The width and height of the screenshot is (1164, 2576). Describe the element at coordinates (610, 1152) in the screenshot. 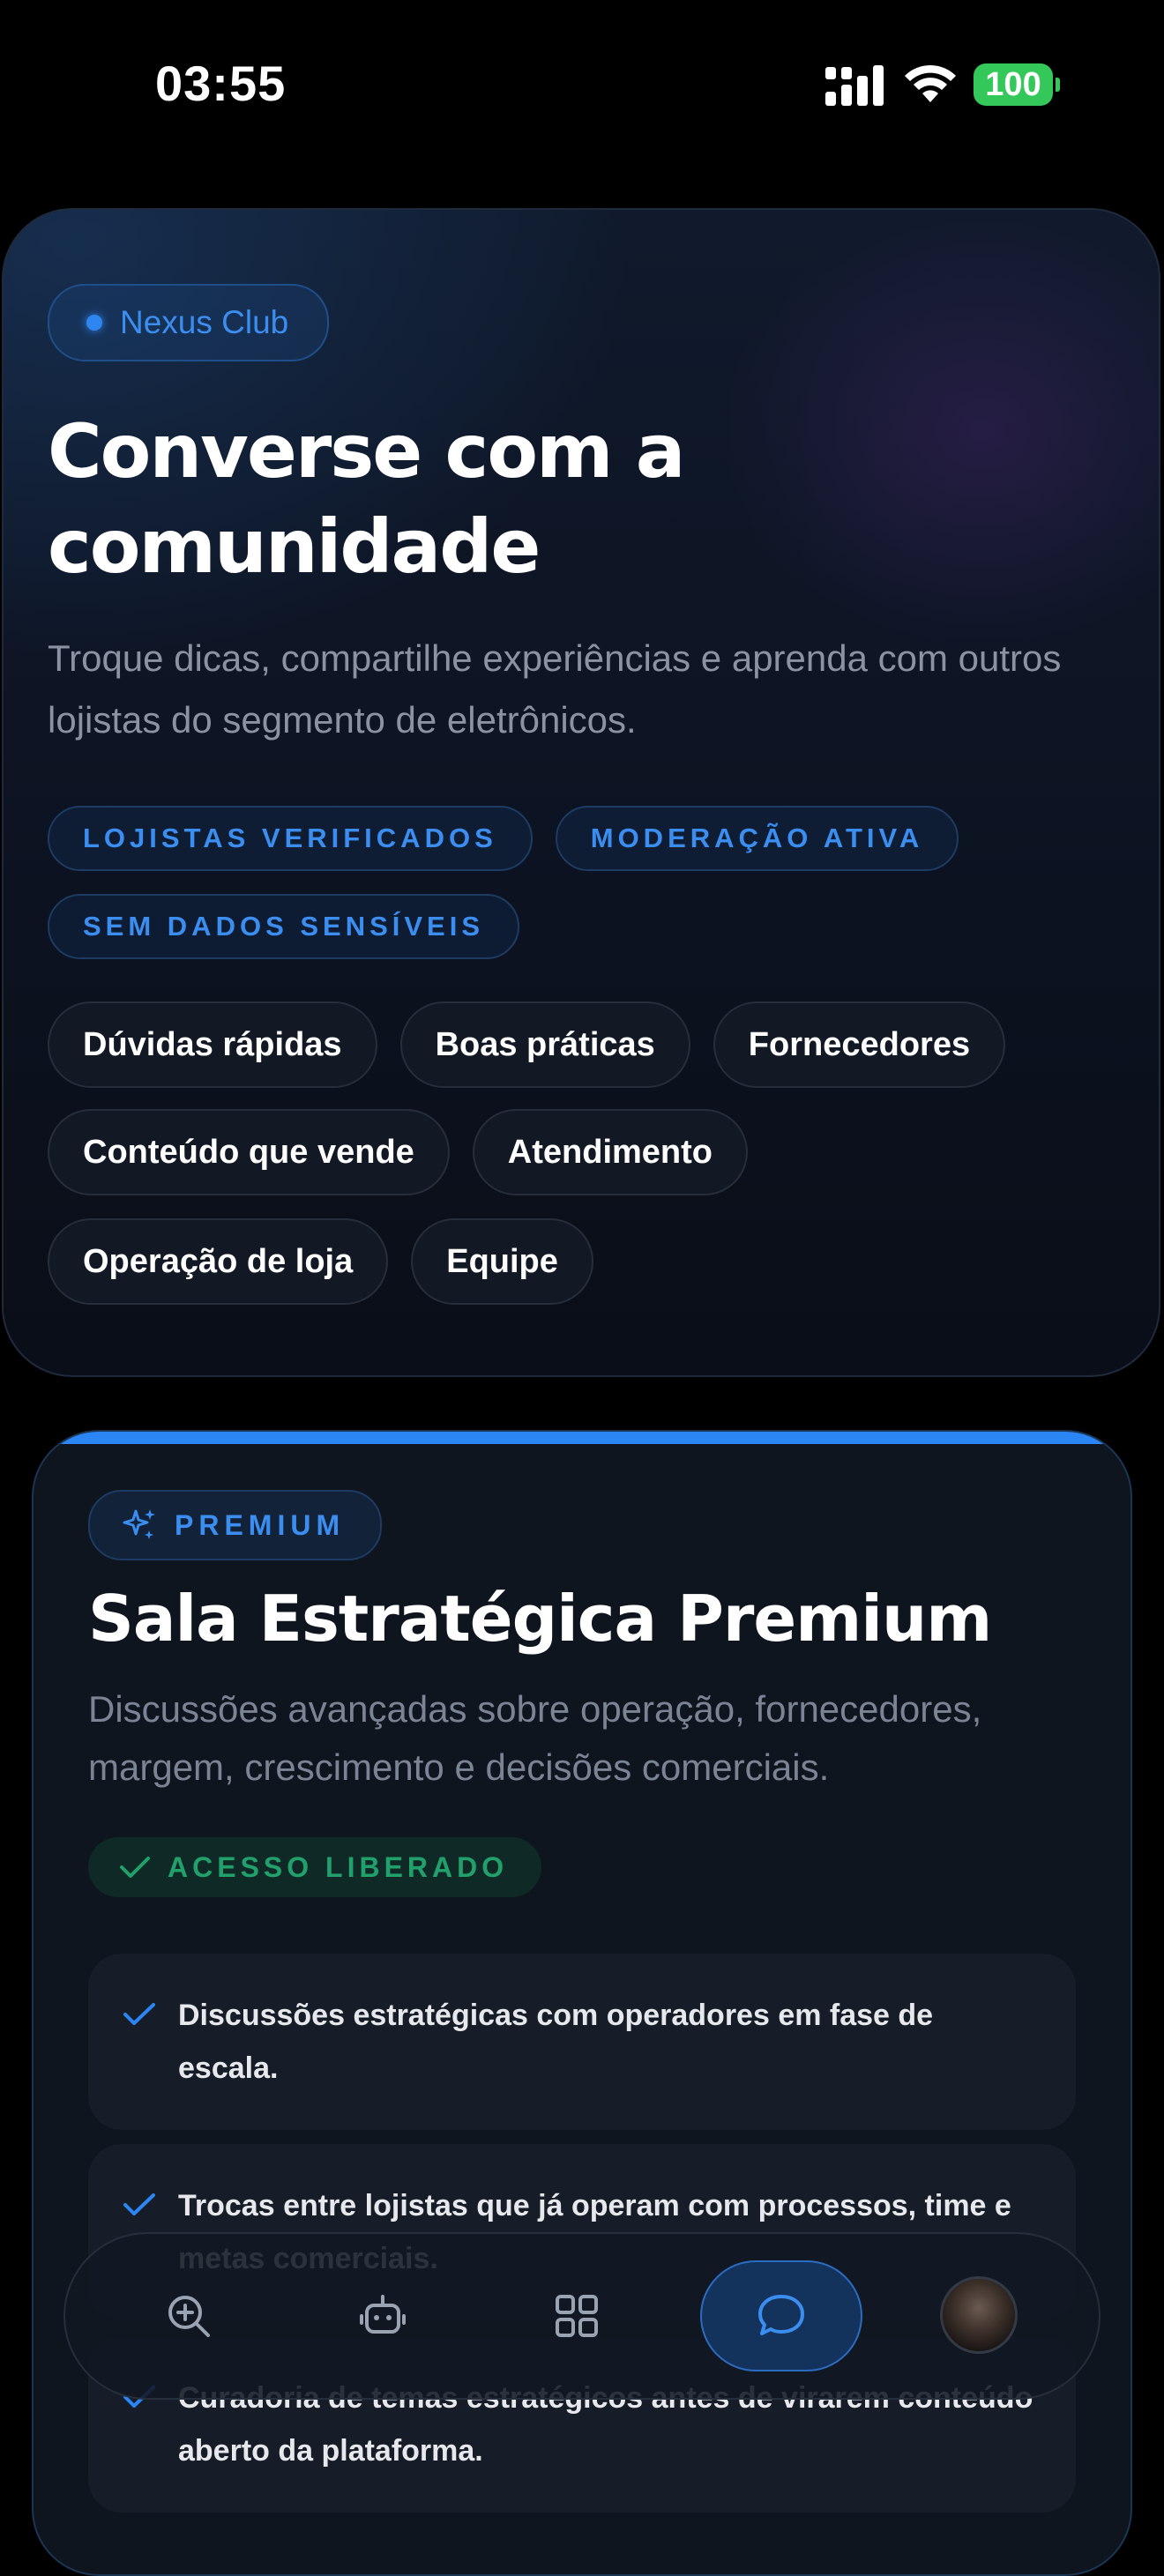

I see `topic-chip-atendimento: Atendimento` at that location.